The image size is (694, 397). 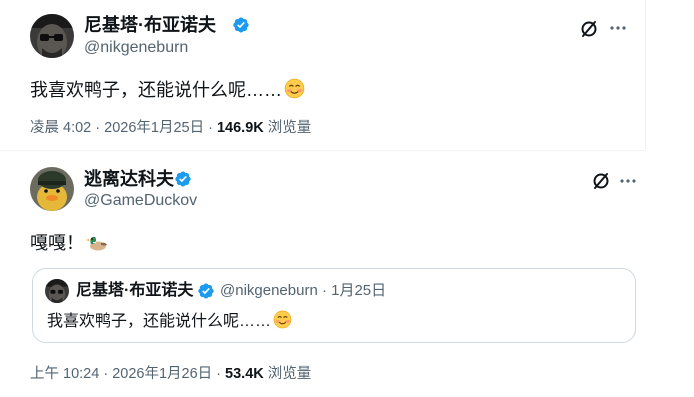 I want to click on divider-vertical, so click(x=645, y=75).